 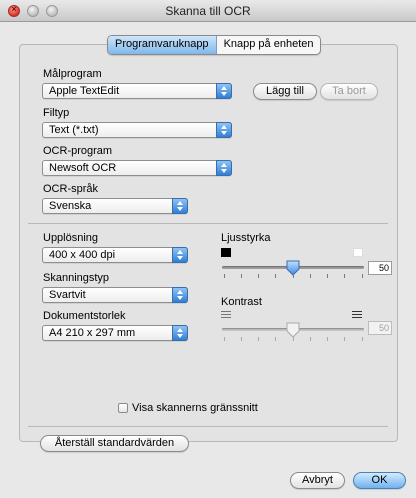 I want to click on ocr-language-select: Svenska, so click(x=115, y=206).